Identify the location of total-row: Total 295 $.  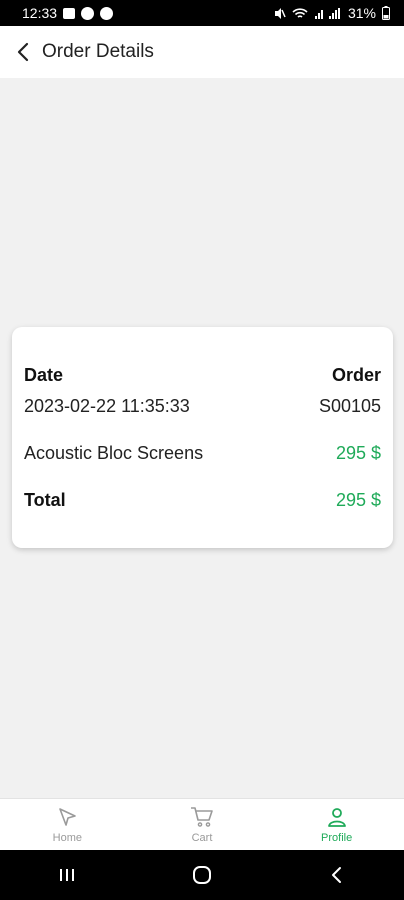
(202, 500).